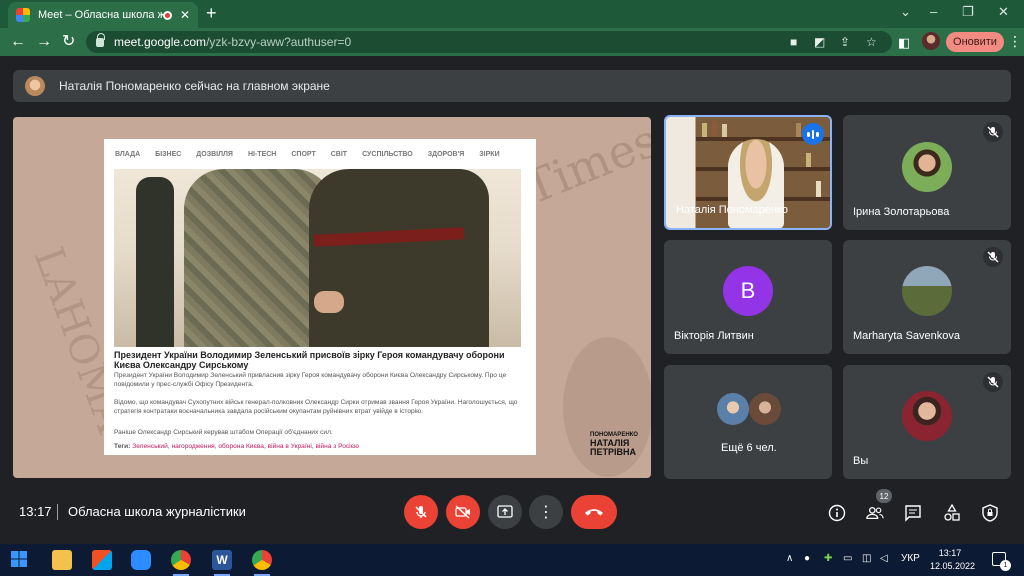  What do you see at coordinates (933, 11) in the screenshot?
I see `minimize-button: –` at bounding box center [933, 11].